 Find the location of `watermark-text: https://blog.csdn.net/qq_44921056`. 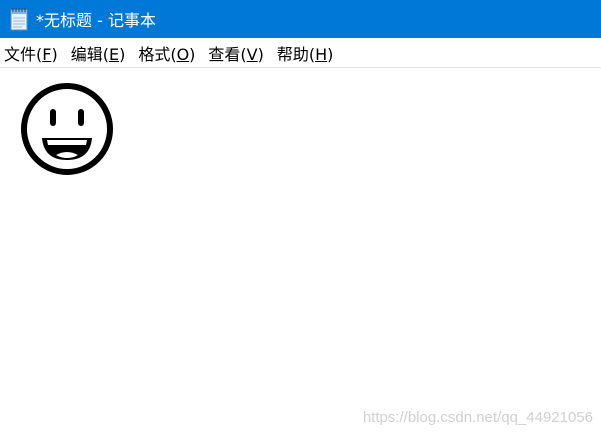

watermark-text: https://blog.csdn.net/qq_44921056 is located at coordinates (477, 417).